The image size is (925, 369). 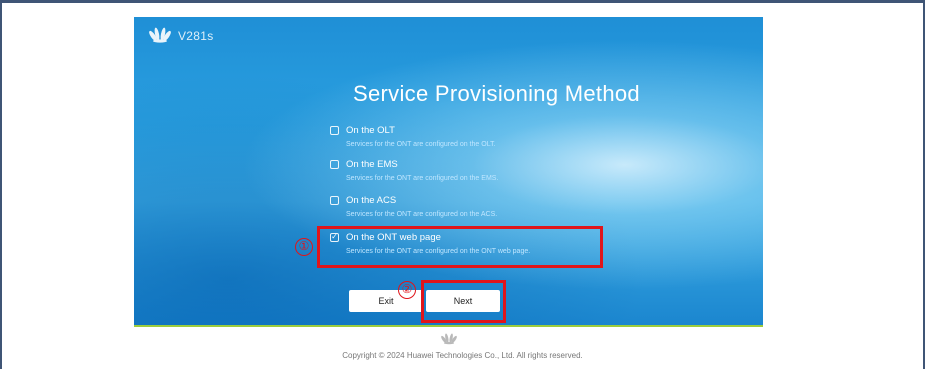 I want to click on step-marker-2: ②, so click(x=407, y=290).